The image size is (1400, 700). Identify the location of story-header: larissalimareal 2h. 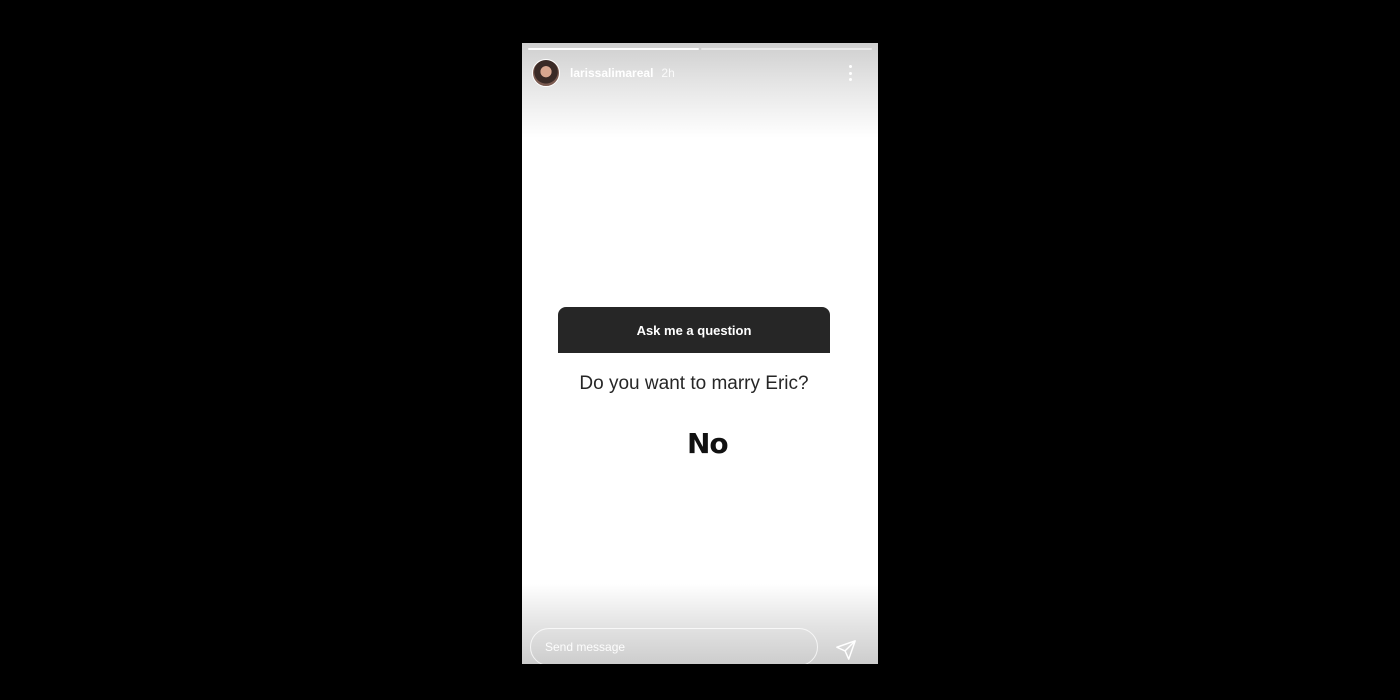
(700, 73).